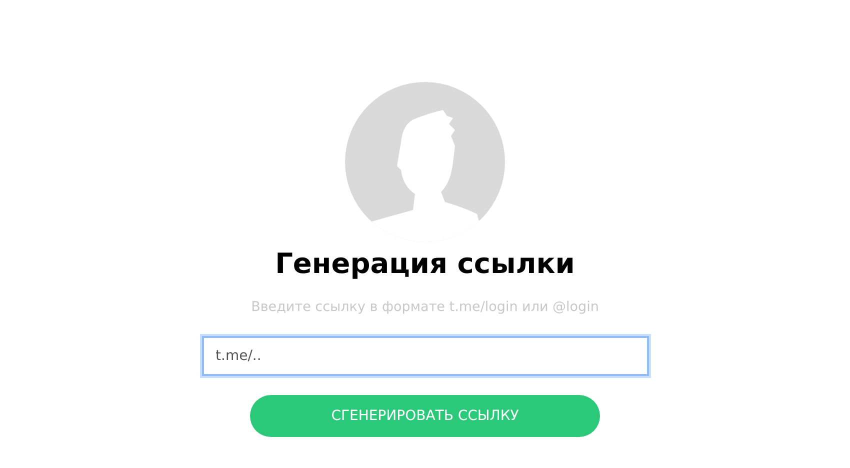 This screenshot has height=468, width=850. Describe the element at coordinates (425, 356) in the screenshot. I see `link-input-field: t.me/..` at that location.